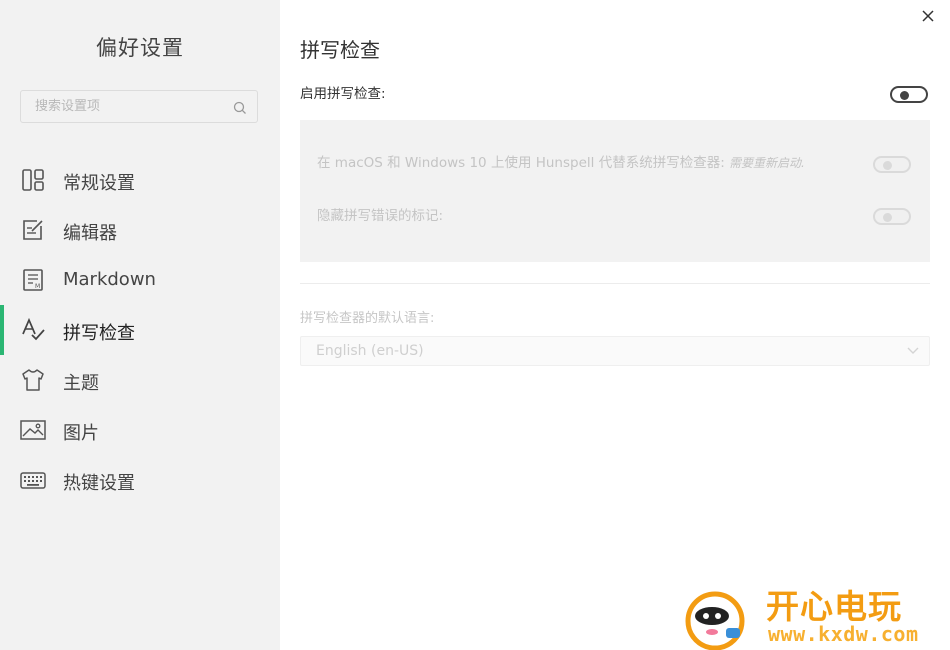 The image size is (950, 650). Describe the element at coordinates (109, 279) in the screenshot. I see `sidebar-item-label: Markdown` at that location.